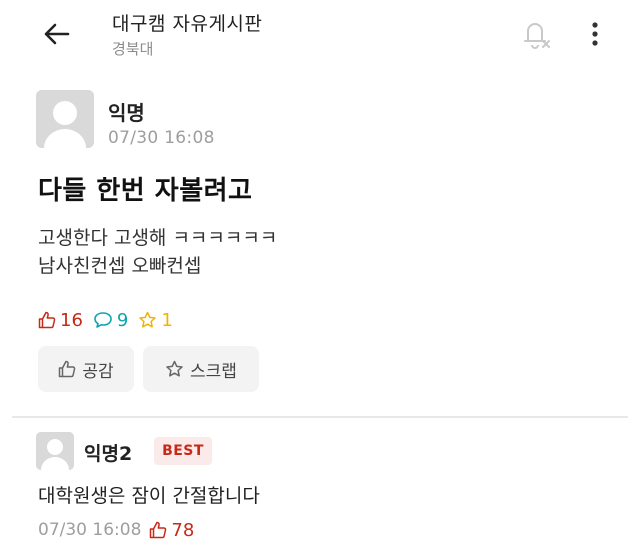 The width and height of the screenshot is (640, 558). I want to click on speech-bubble-icon, so click(103, 320).